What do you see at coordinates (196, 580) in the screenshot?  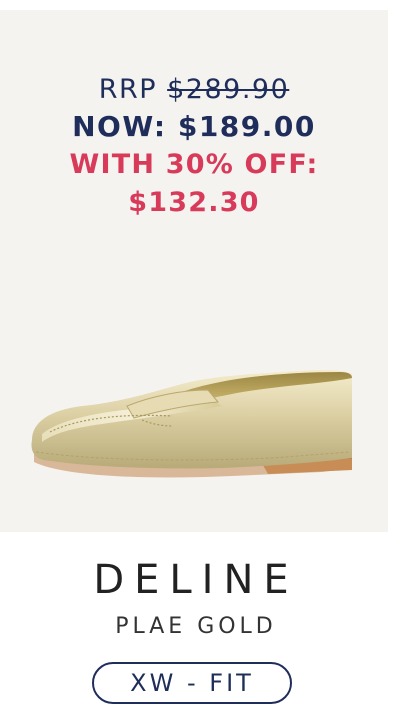 I see `product-name: DELINE` at bounding box center [196, 580].